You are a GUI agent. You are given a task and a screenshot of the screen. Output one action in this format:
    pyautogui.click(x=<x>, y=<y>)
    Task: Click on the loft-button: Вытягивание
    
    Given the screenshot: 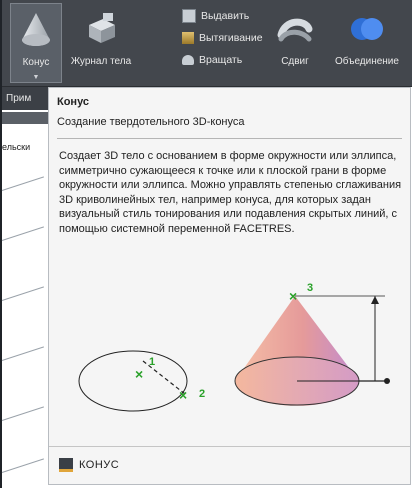 What is the action you would take?
    pyautogui.click(x=222, y=38)
    